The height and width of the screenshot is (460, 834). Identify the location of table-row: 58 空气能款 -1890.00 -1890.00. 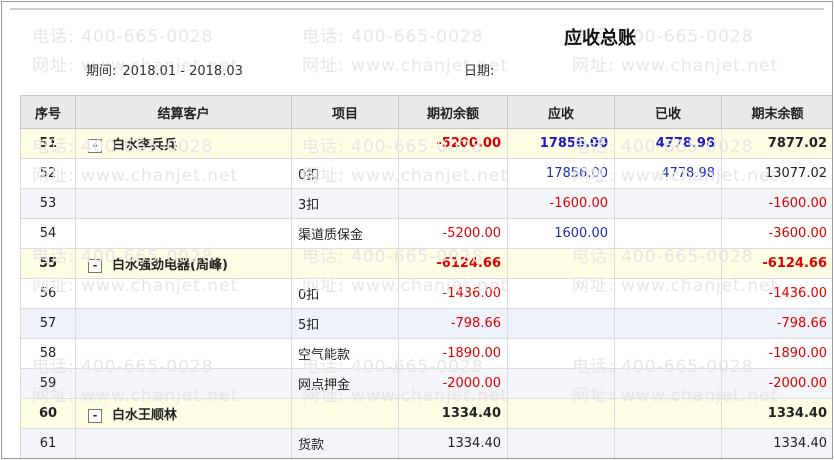
(426, 353).